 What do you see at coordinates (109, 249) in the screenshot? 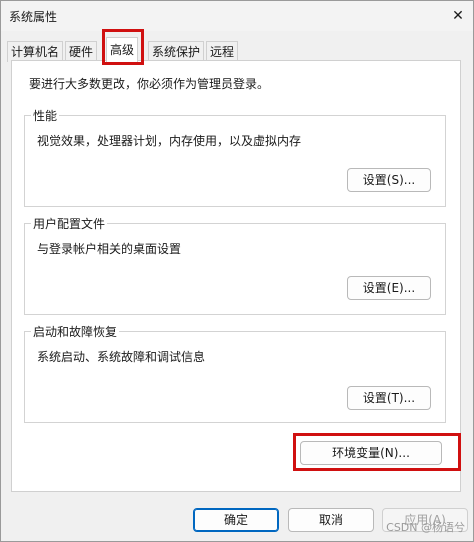
I see `user-profiles-desc: 与登录帐户相关的桌面设置` at bounding box center [109, 249].